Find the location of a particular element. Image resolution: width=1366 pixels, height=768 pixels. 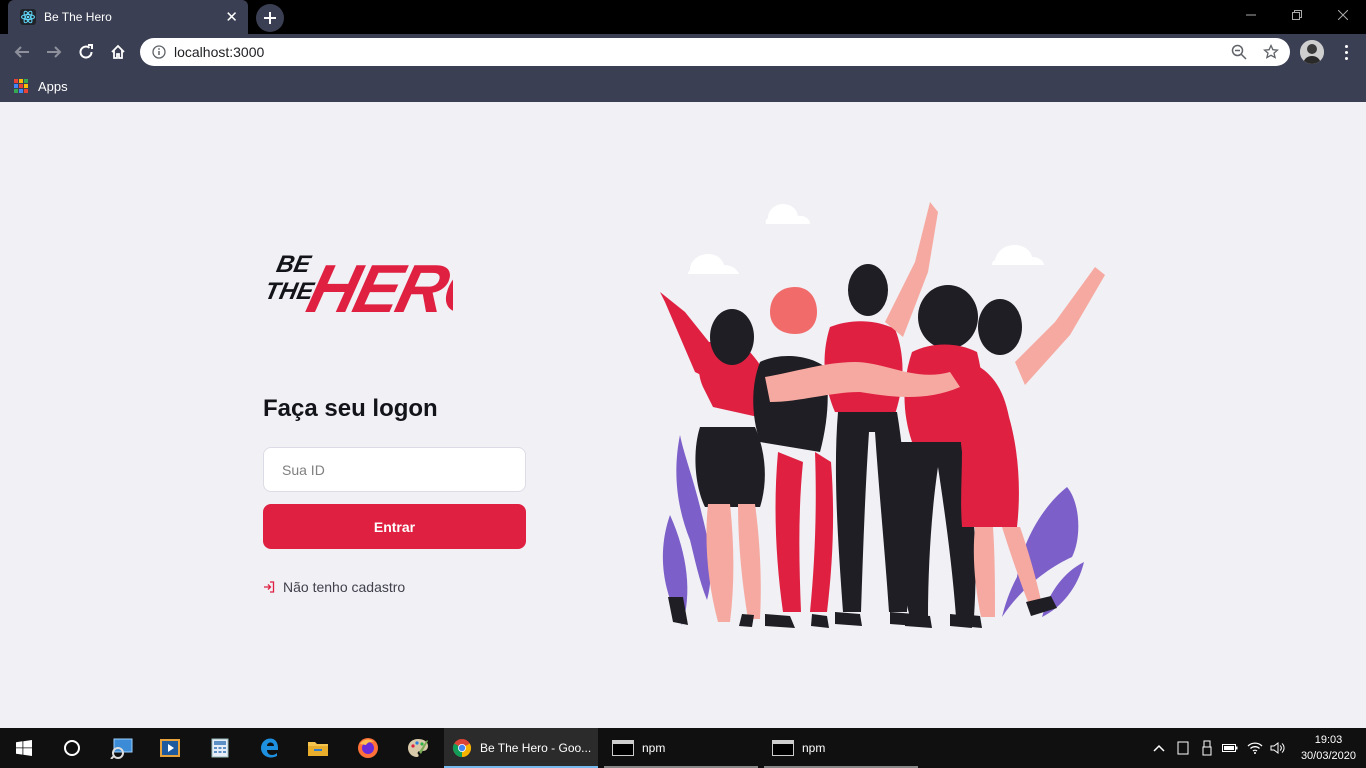

back-button is located at coordinates (22, 52).